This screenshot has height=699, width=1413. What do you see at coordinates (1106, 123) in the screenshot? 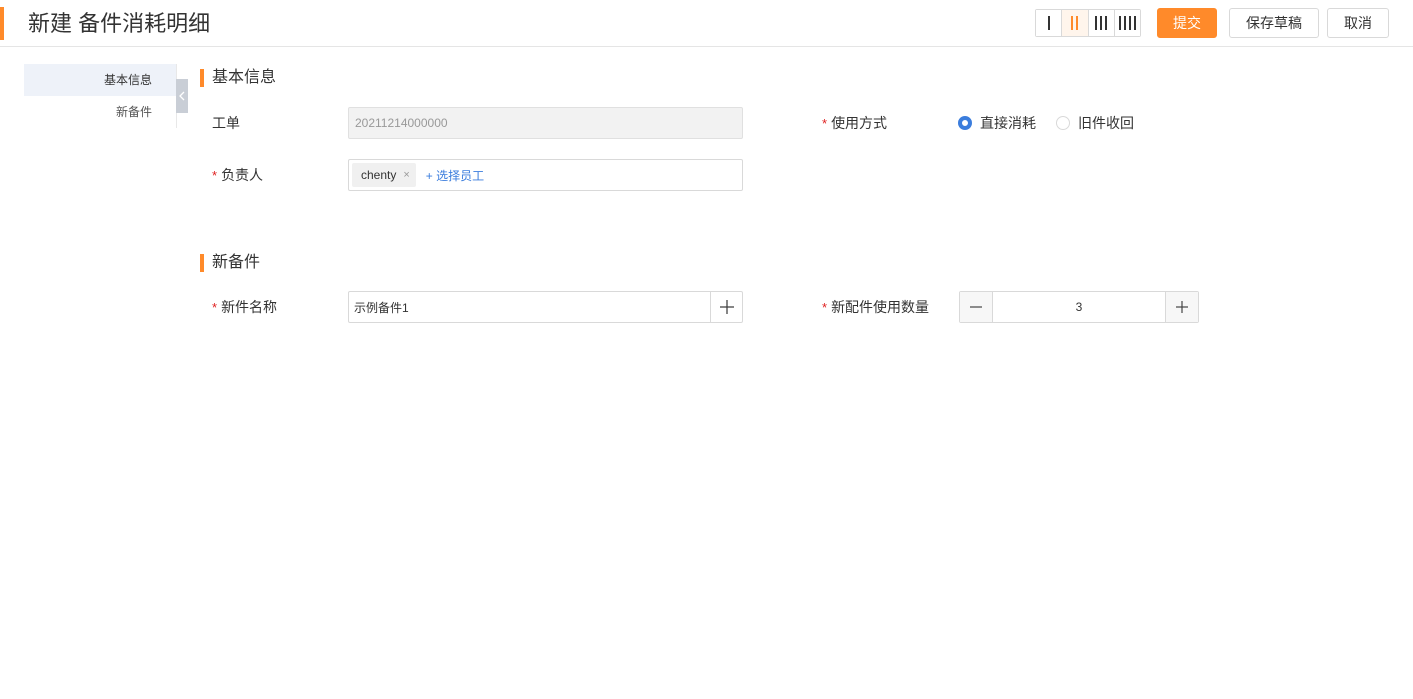
I see `radio-old-part-return-label: 旧件收回` at bounding box center [1106, 123].